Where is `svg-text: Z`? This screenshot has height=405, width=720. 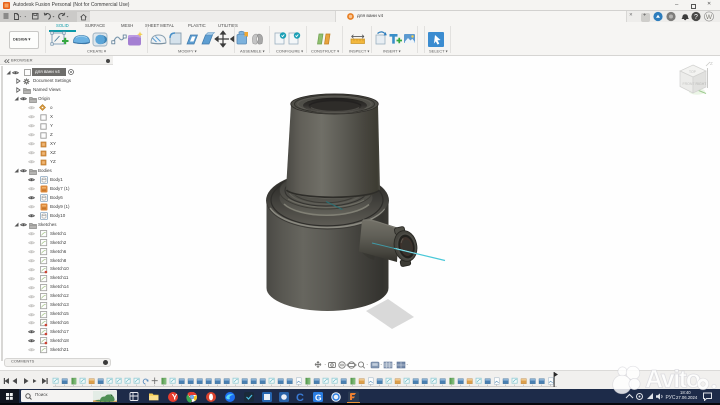 svg-text: Z is located at coordinates (711, 63).